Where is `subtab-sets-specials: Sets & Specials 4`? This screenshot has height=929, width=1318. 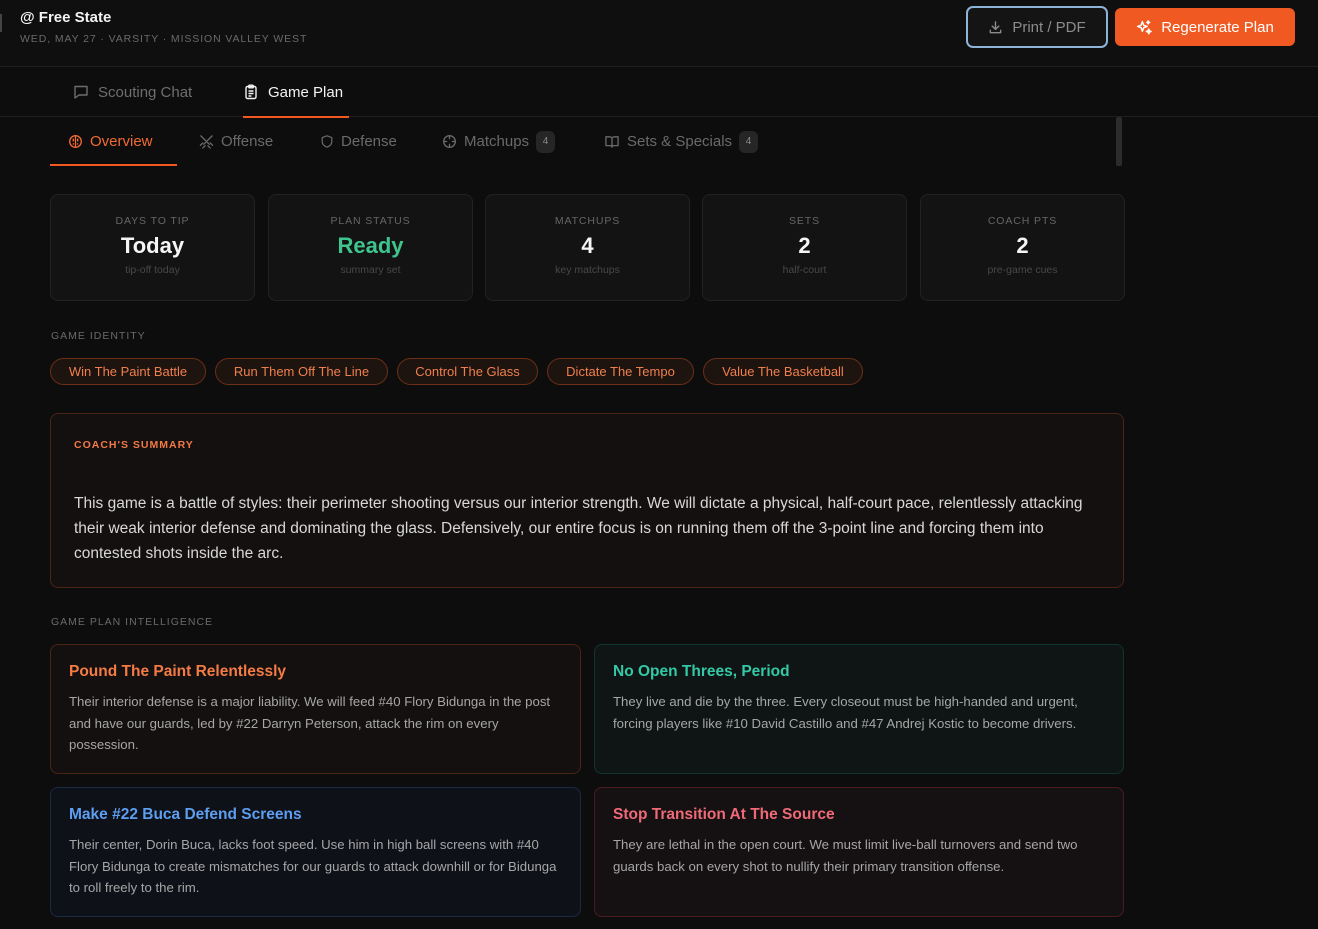
subtab-sets-specials: Sets & Specials 4 is located at coordinates (681, 141).